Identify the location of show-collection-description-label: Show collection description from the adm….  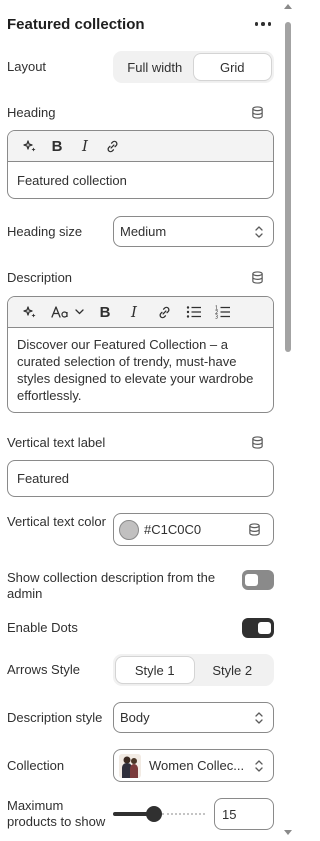
(111, 585).